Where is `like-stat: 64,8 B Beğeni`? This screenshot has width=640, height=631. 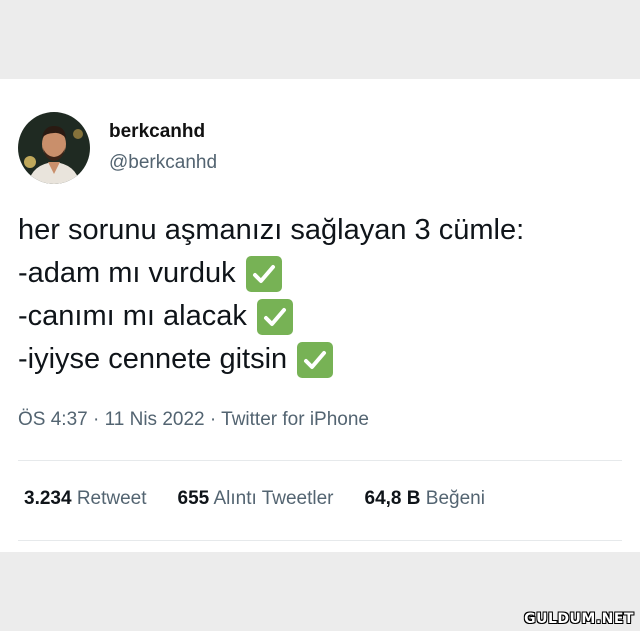 like-stat: 64,8 B Beğeni is located at coordinates (425, 499).